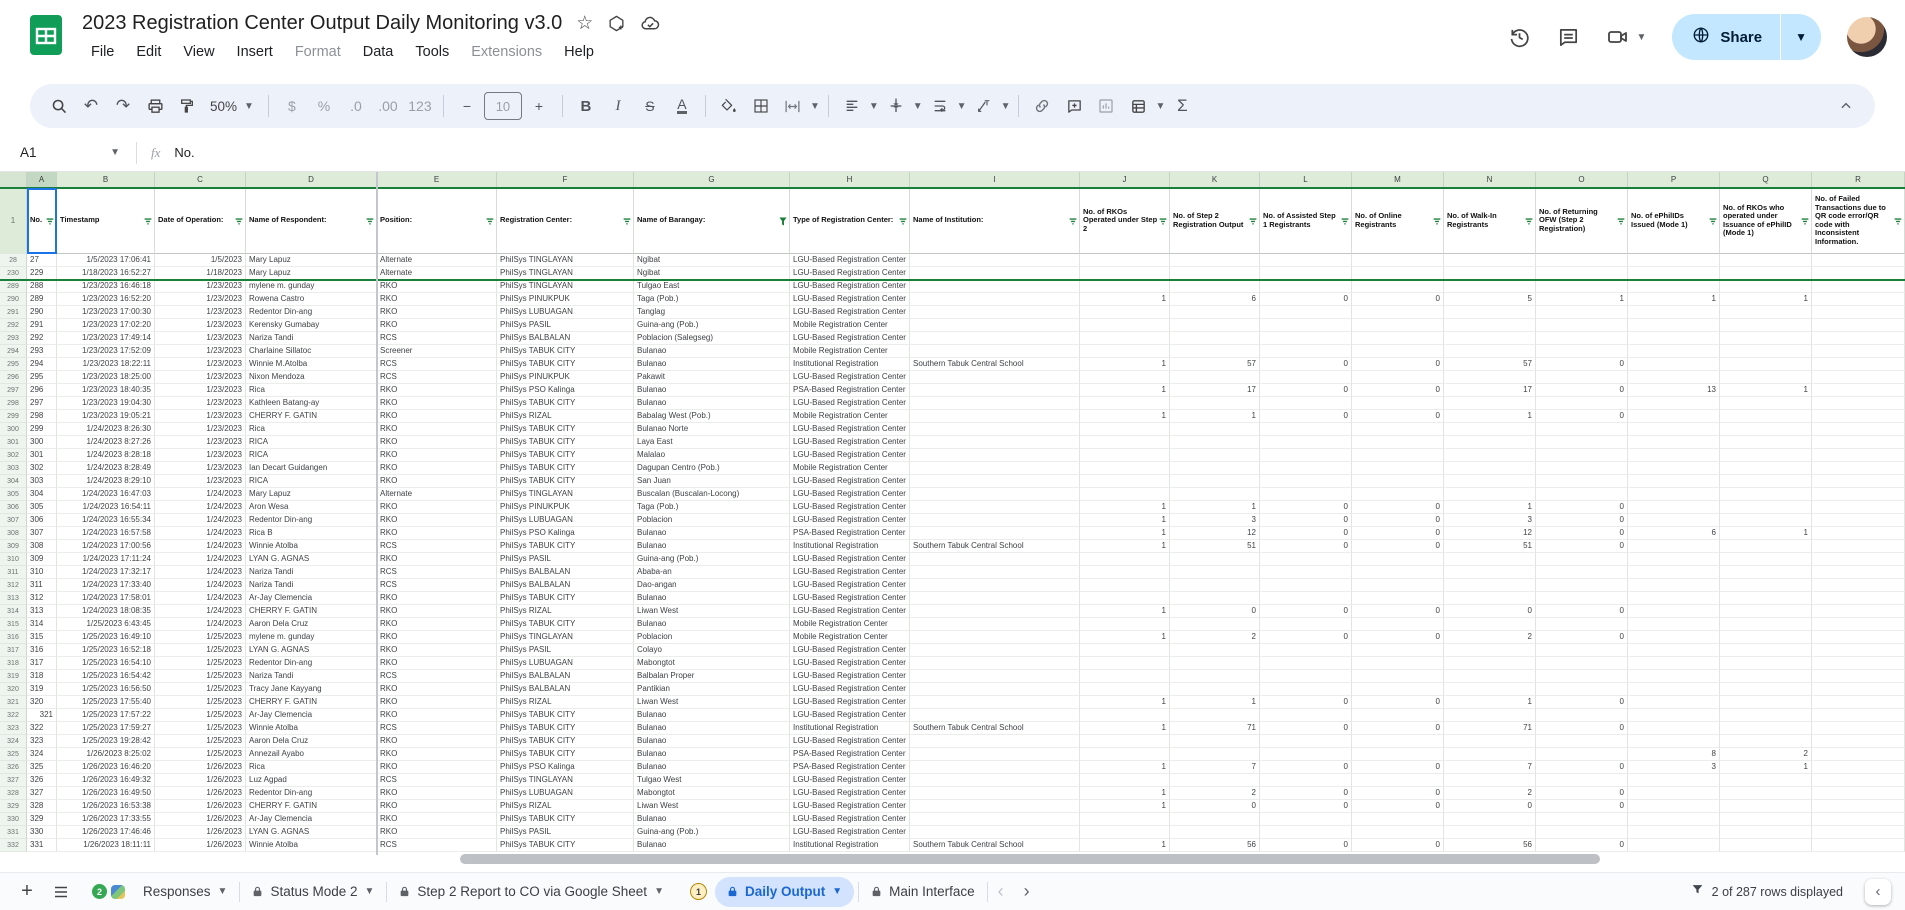 The width and height of the screenshot is (1905, 910). I want to click on sheet-cell: Balbalan Proper, so click(712, 676).